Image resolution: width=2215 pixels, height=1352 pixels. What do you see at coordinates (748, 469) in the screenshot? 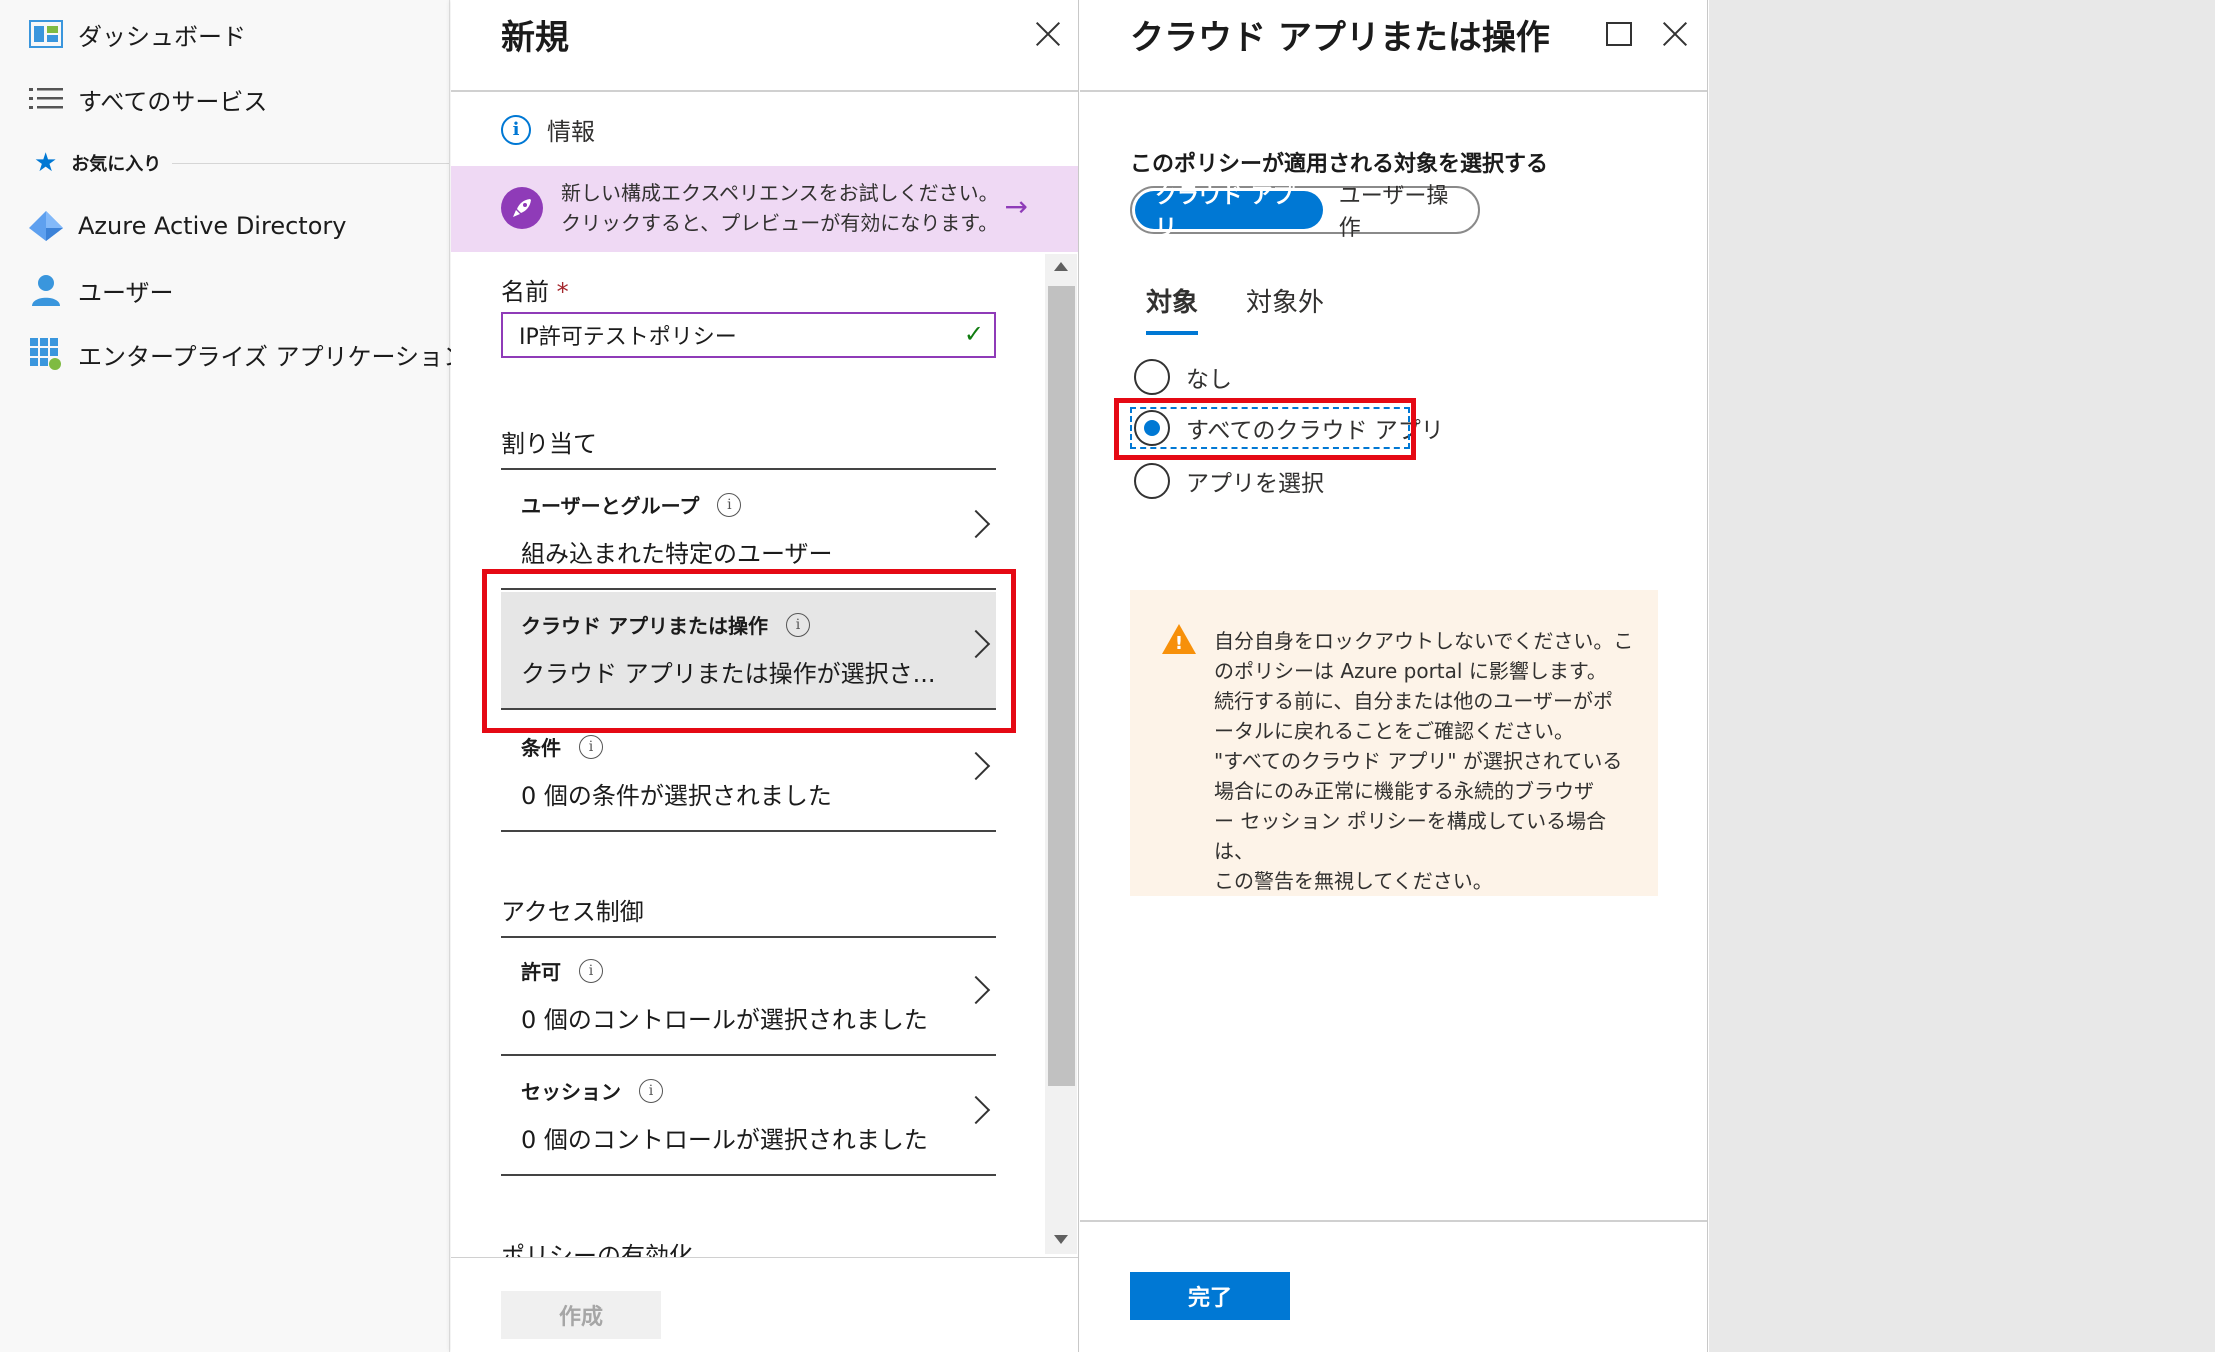
I see `assignments-divider` at bounding box center [748, 469].